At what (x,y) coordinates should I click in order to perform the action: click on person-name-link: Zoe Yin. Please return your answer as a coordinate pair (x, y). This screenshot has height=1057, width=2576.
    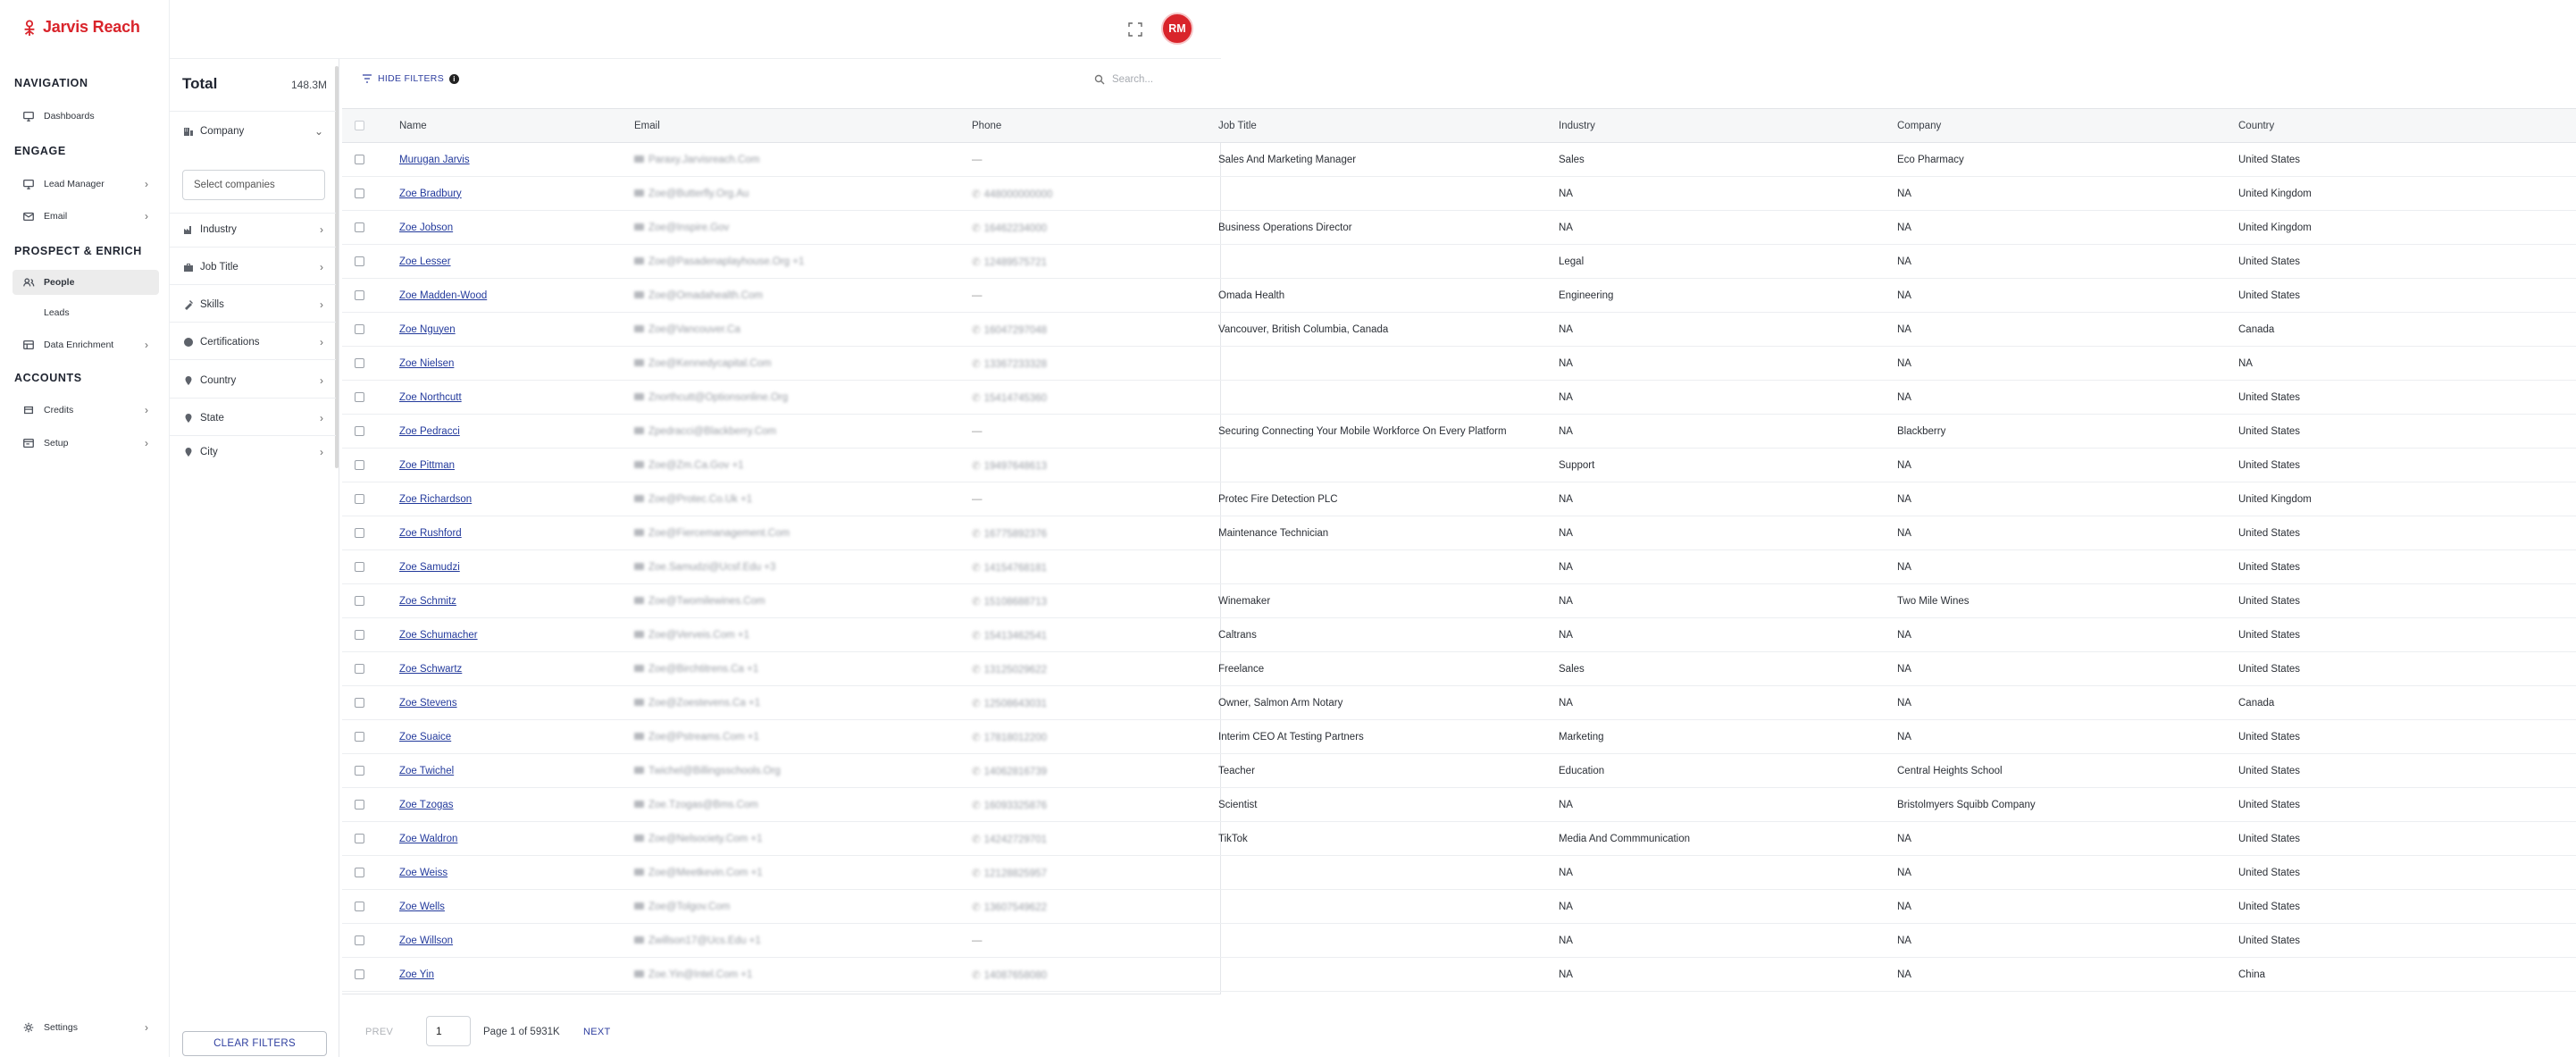
    Looking at the image, I should click on (417, 974).